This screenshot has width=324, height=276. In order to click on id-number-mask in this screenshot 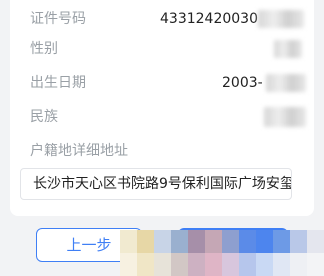, I will do `click(281, 19)`.